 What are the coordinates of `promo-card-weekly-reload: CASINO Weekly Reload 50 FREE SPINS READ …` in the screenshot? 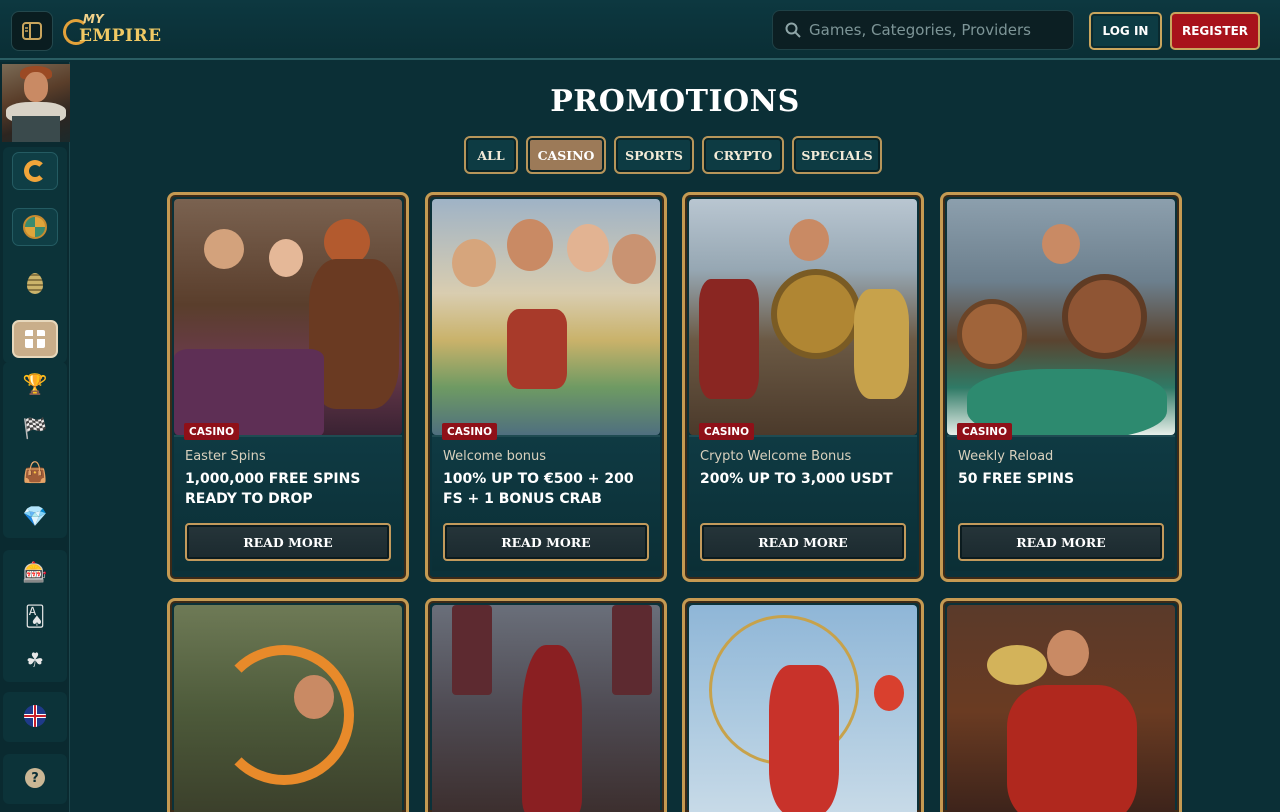 It's located at (1061, 387).